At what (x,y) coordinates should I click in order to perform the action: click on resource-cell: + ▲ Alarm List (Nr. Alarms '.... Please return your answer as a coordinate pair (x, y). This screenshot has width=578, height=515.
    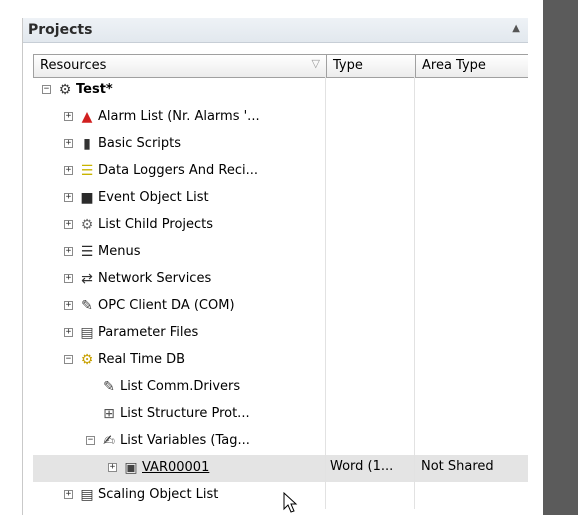
    Looking at the image, I should click on (179, 117).